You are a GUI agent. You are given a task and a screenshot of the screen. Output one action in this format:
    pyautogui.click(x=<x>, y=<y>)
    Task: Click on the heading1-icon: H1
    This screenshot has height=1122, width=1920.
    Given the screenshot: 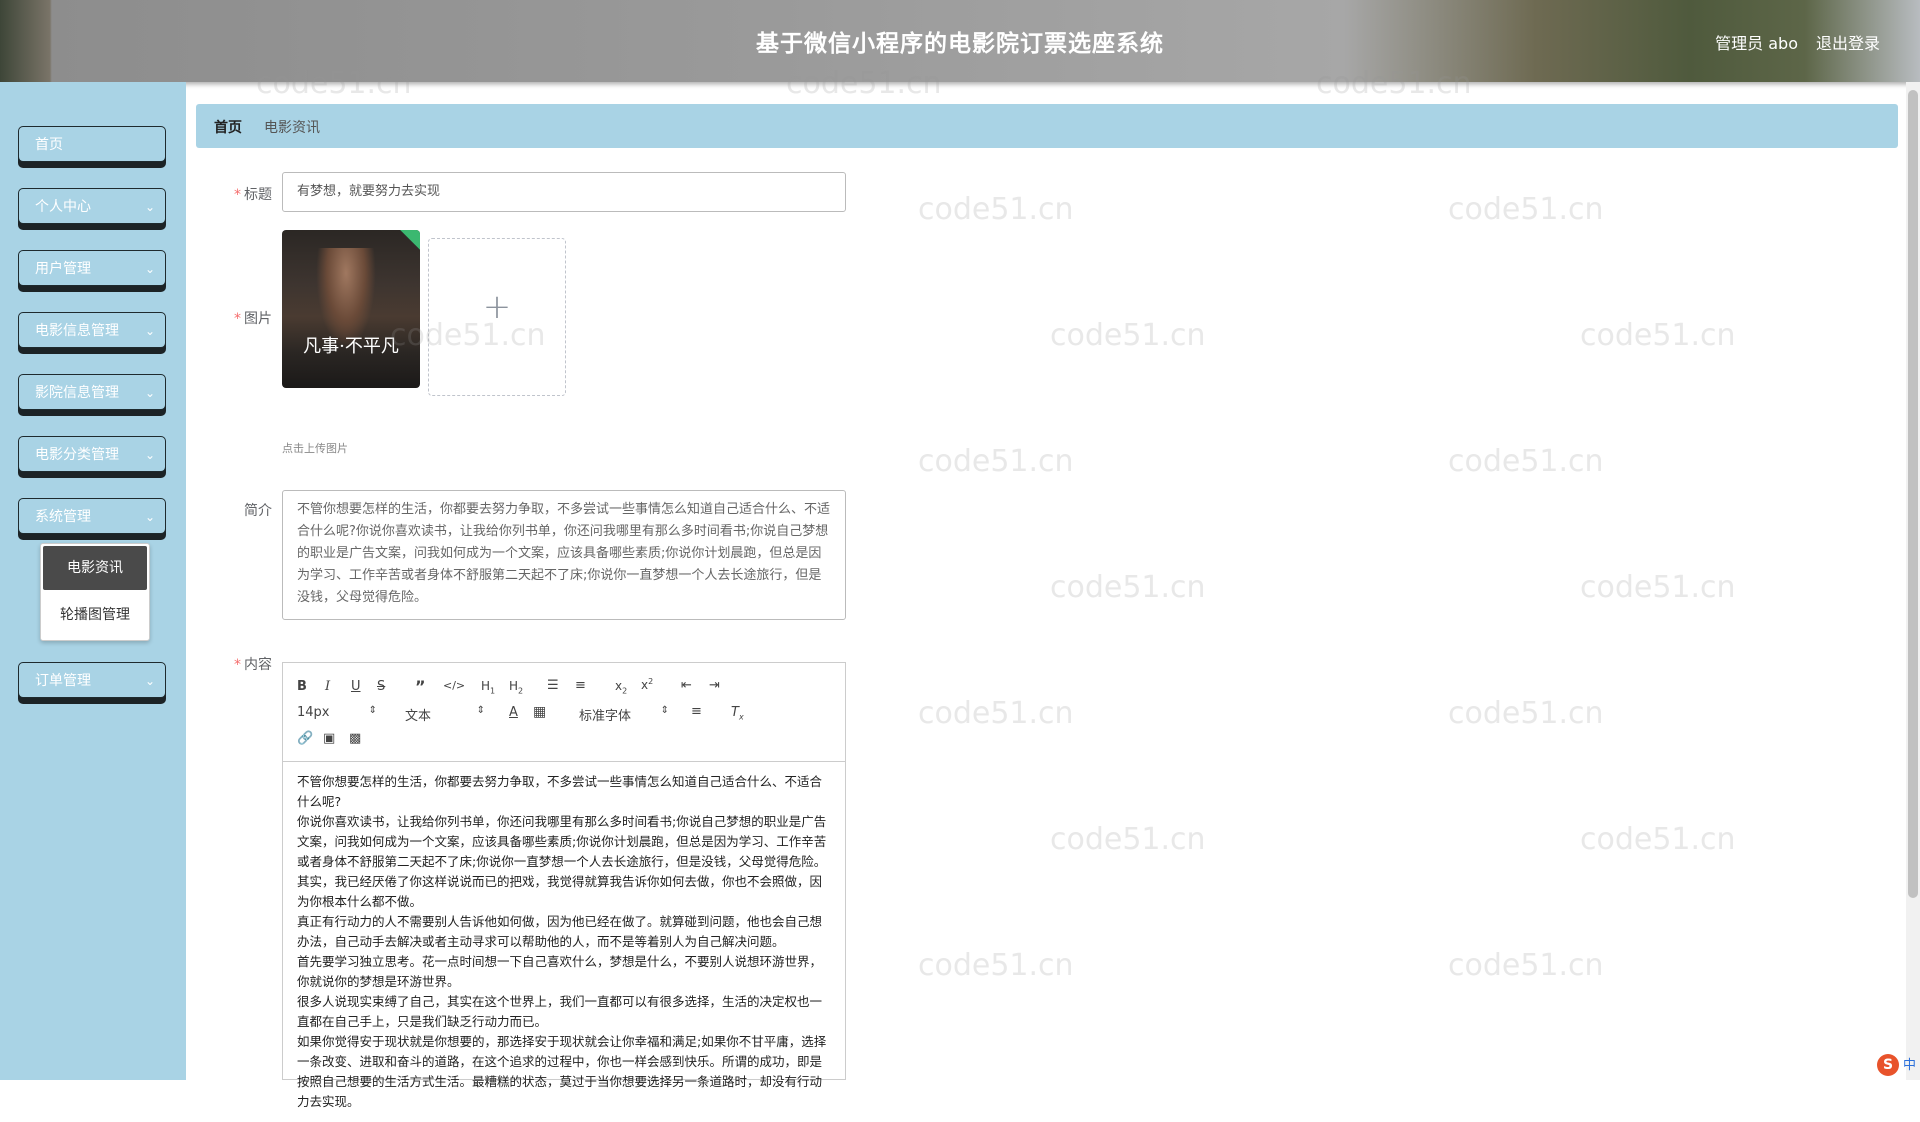 What is the action you would take?
    pyautogui.click(x=488, y=687)
    